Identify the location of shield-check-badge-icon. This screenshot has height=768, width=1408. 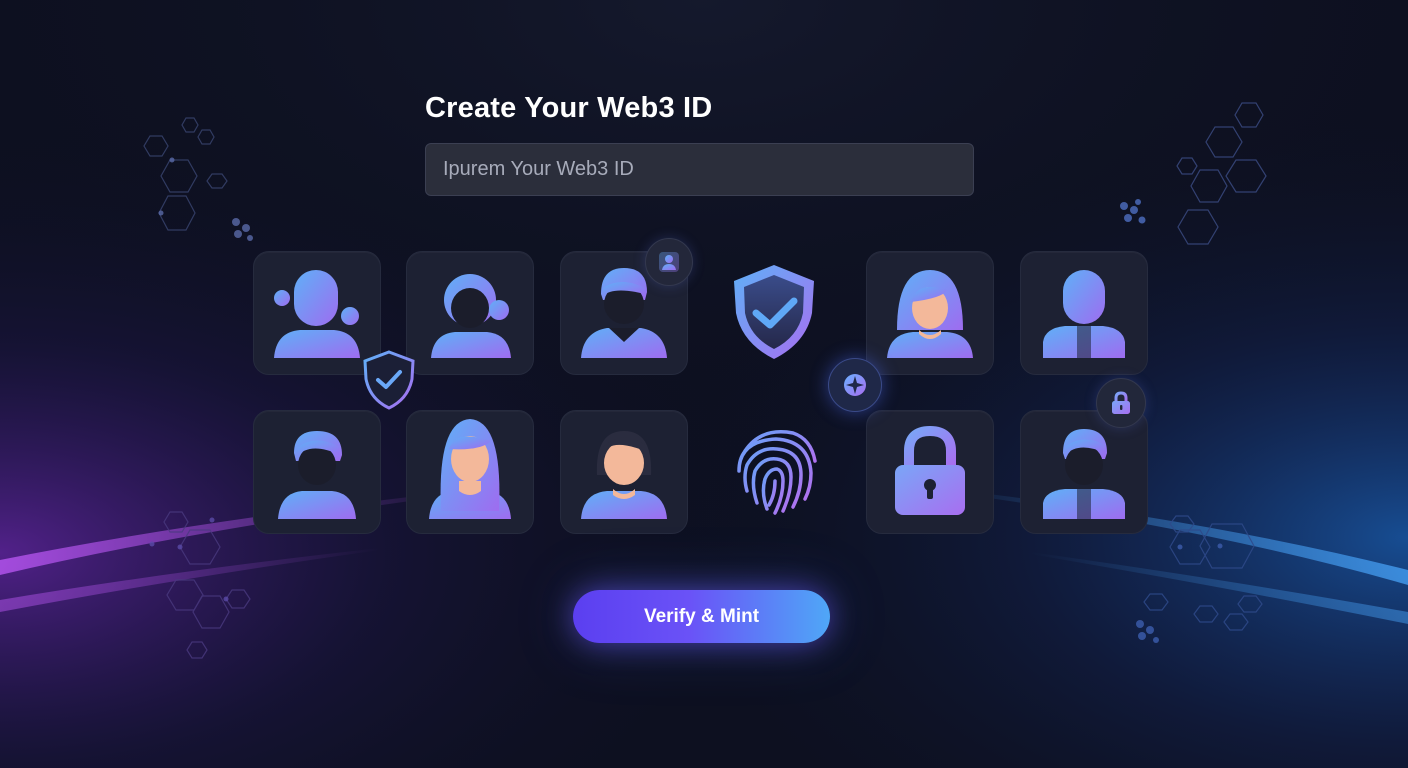
(389, 380).